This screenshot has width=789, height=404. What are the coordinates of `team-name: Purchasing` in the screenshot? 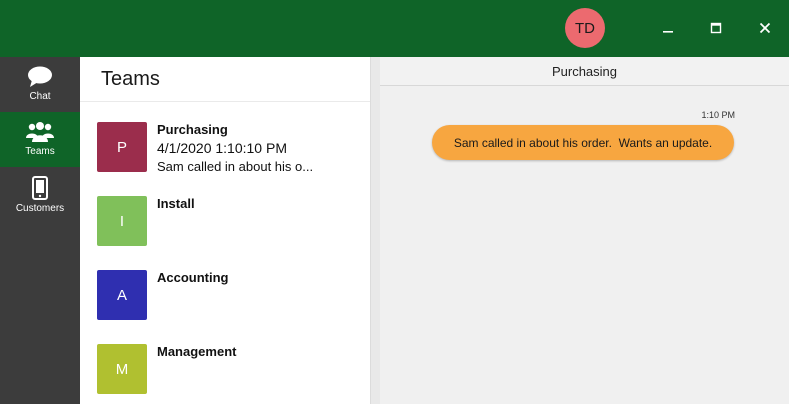 It's located at (192, 129).